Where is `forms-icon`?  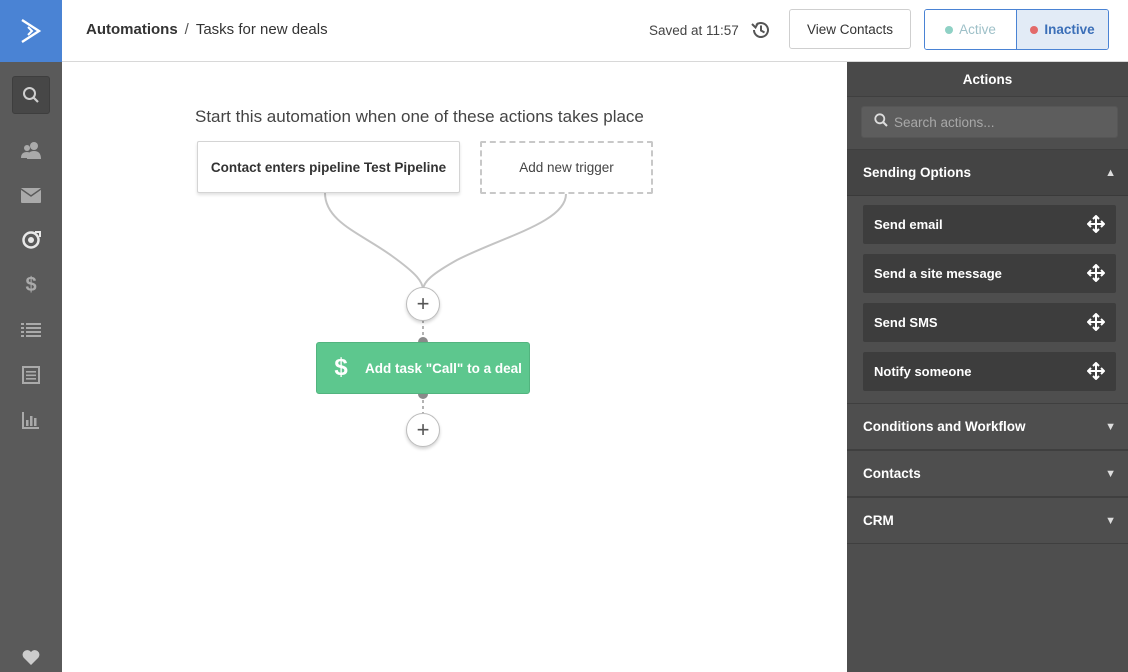
forms-icon is located at coordinates (31, 375).